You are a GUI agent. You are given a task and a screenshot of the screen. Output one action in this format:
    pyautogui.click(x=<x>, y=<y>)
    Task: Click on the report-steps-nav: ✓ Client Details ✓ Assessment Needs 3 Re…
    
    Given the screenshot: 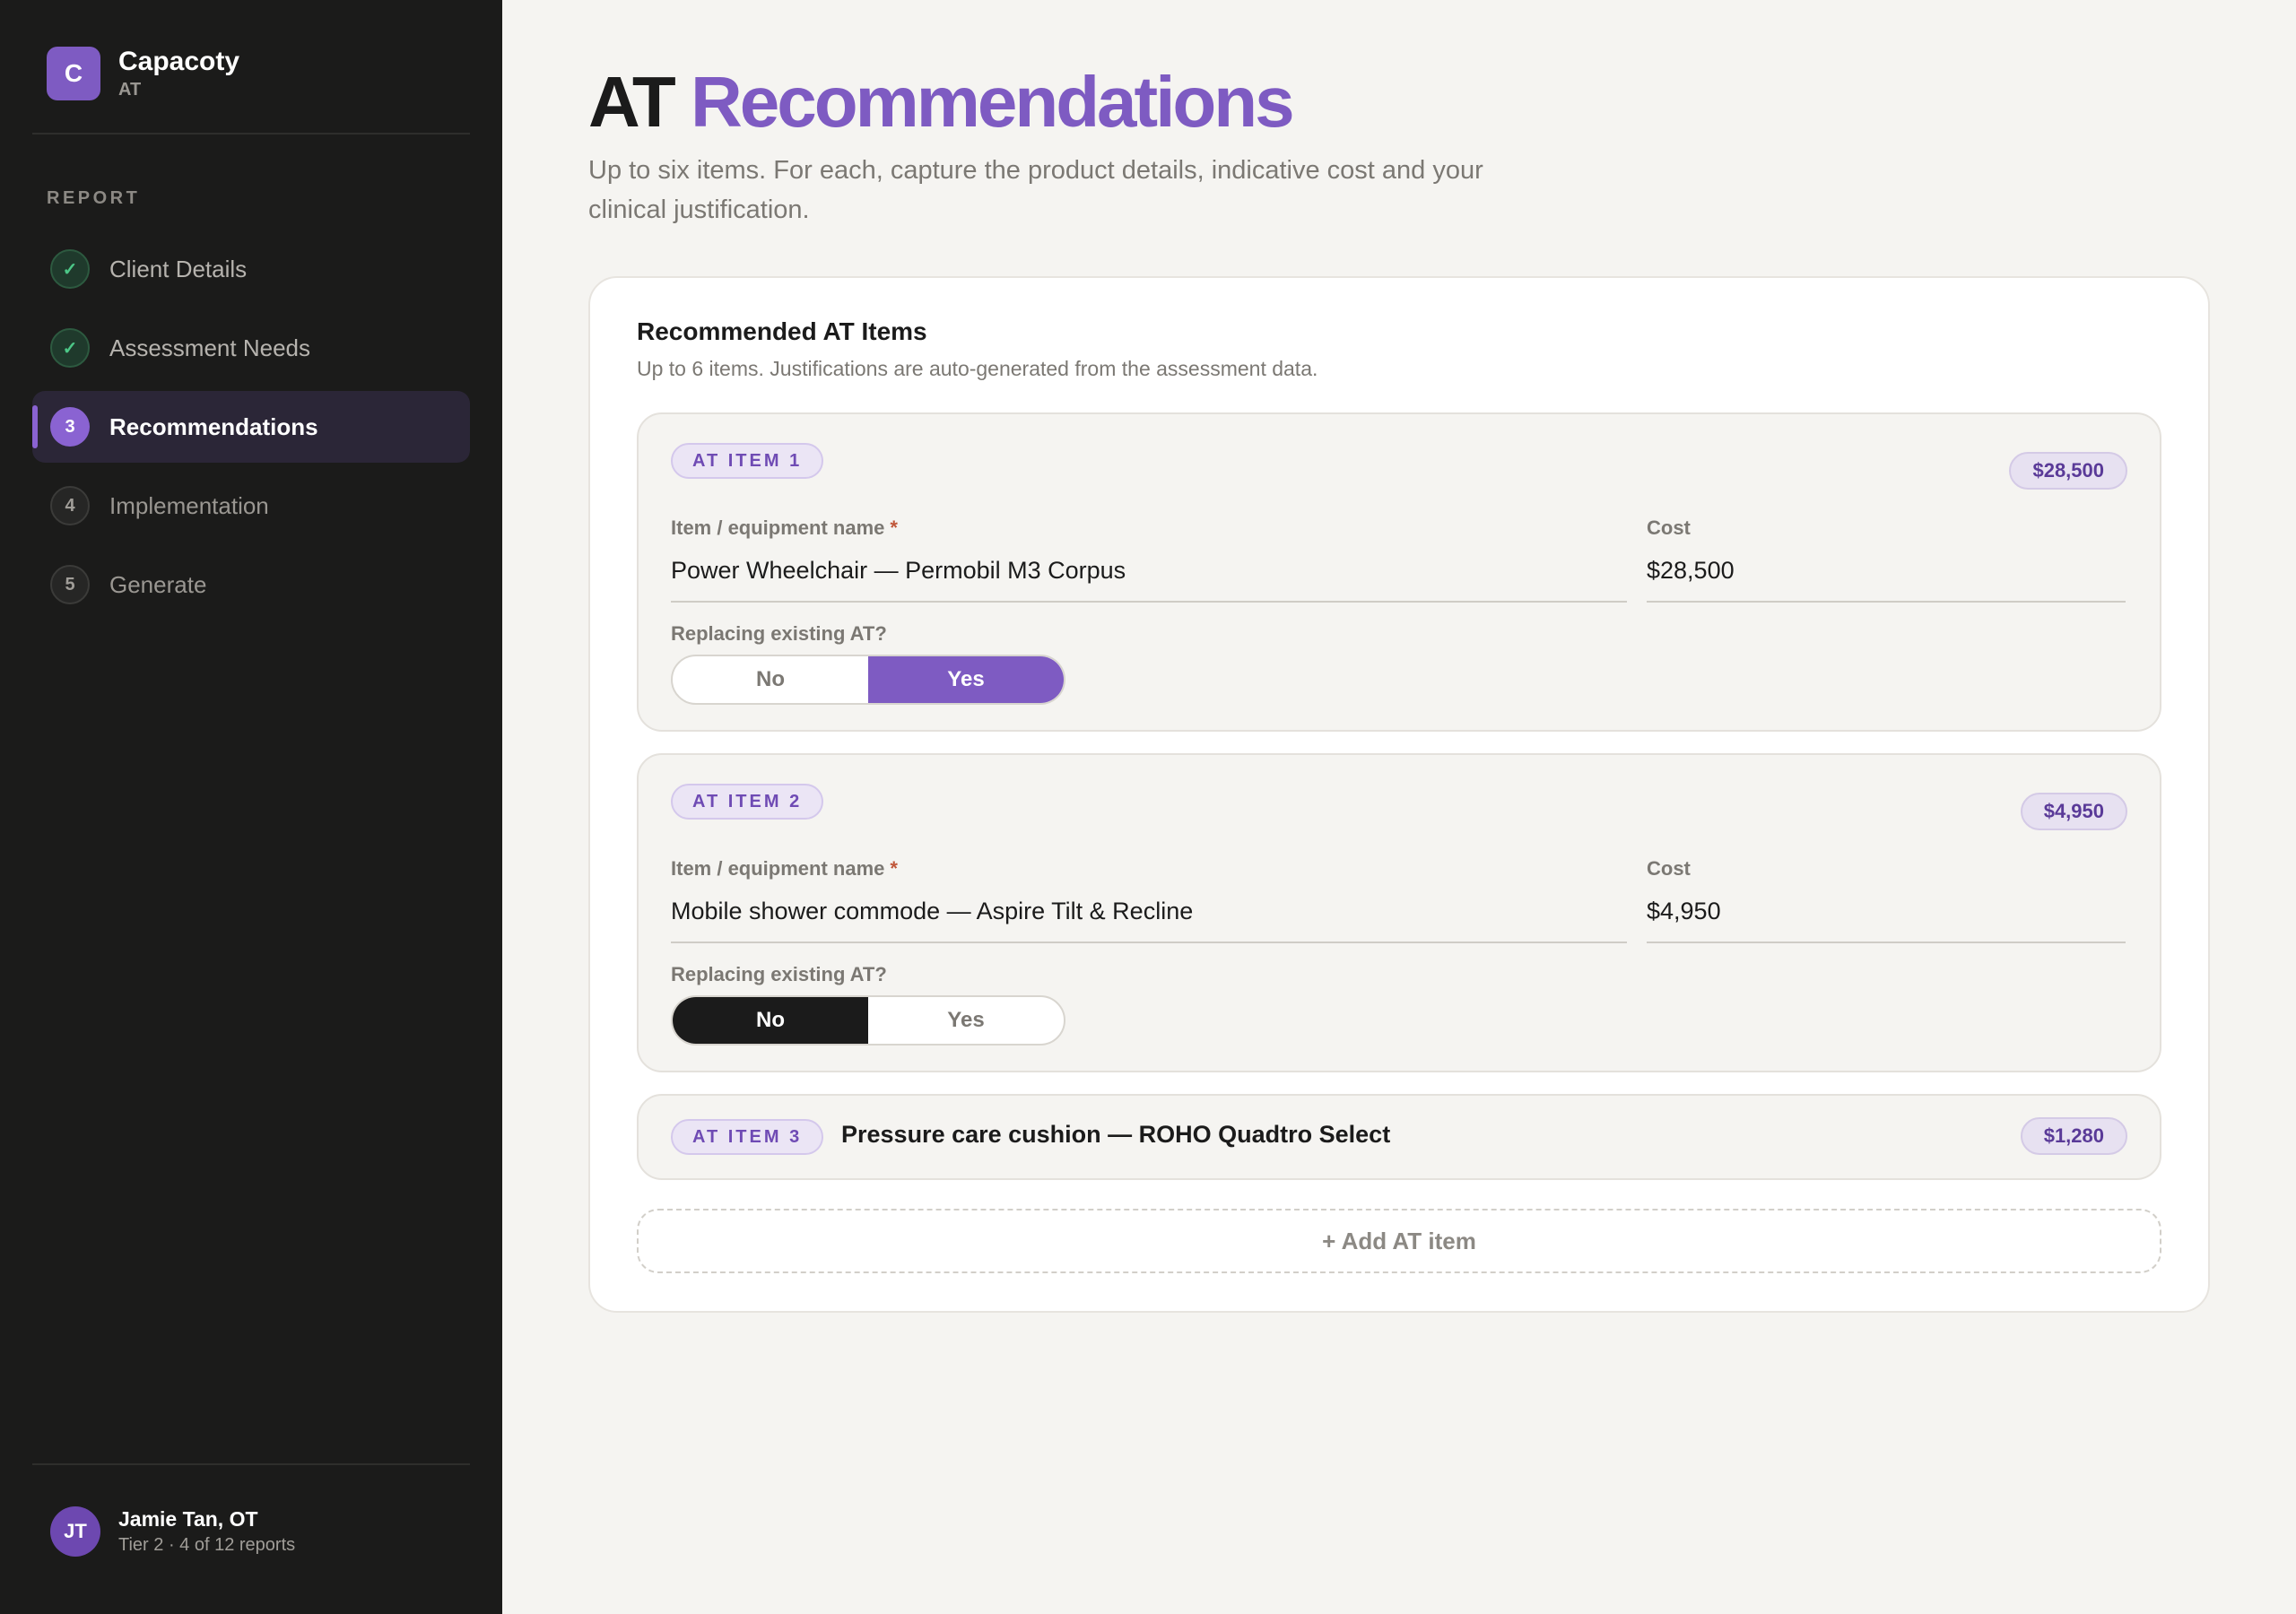 What is the action you would take?
    pyautogui.click(x=251, y=430)
    